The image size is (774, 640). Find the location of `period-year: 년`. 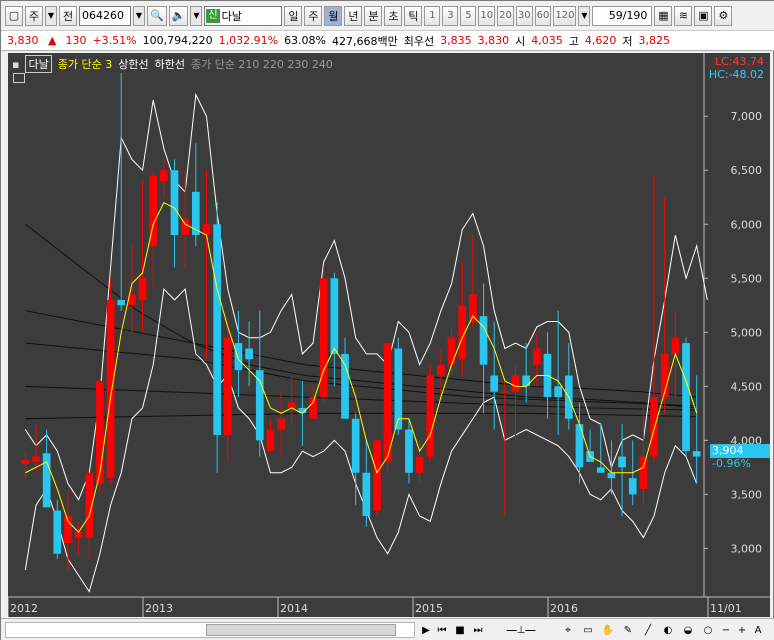

period-year: 년 is located at coordinates (353, 15).